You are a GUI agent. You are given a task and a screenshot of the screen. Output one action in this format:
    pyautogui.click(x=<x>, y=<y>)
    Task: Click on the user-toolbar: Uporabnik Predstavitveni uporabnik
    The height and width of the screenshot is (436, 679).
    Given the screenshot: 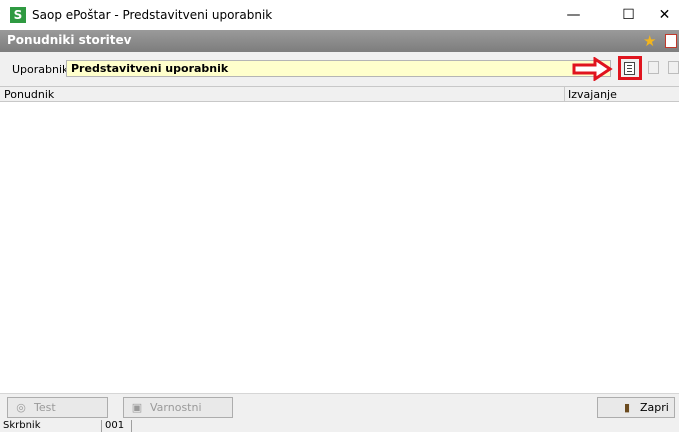 What is the action you would take?
    pyautogui.click(x=339, y=69)
    